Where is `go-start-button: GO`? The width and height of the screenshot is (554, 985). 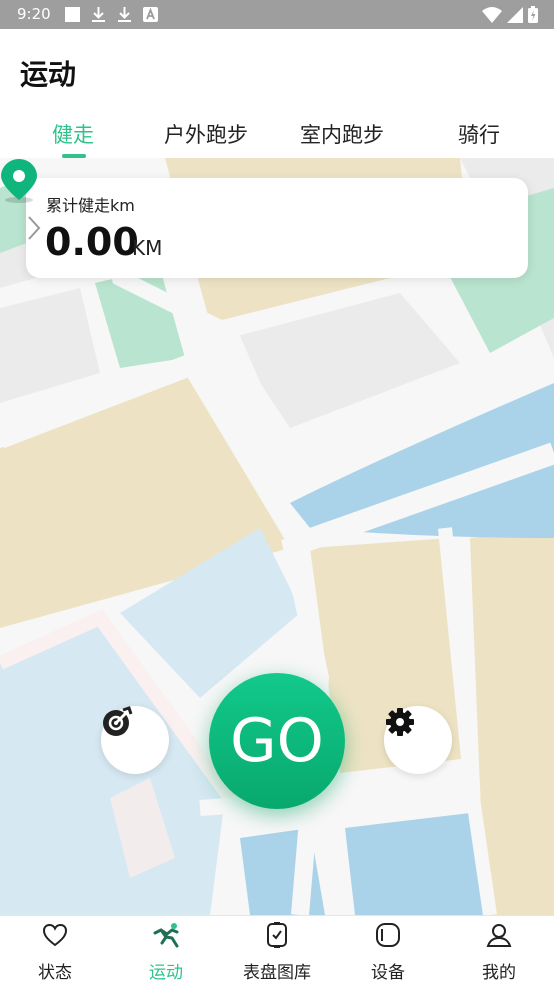 go-start-button: GO is located at coordinates (277, 741).